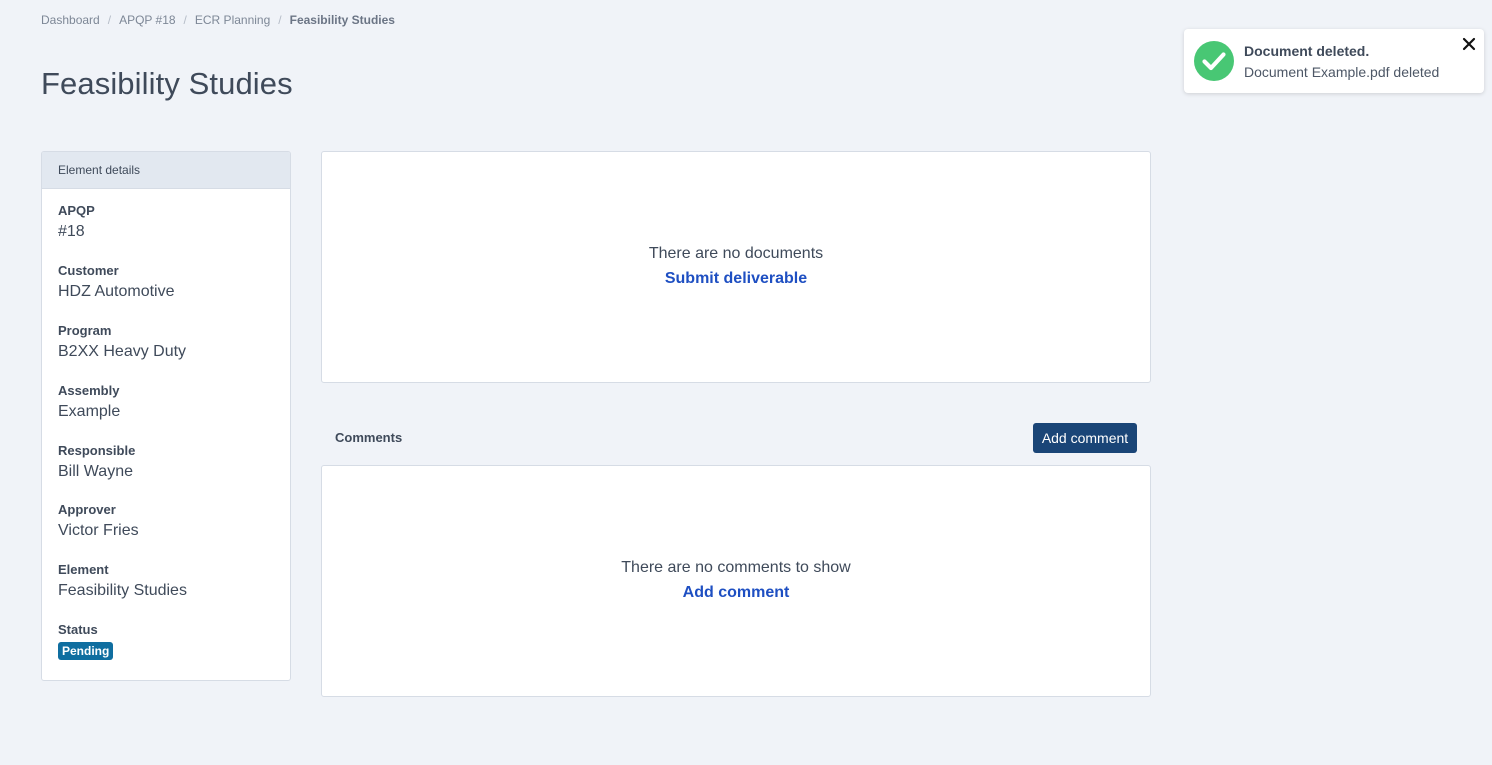 Image resolution: width=1492 pixels, height=765 pixels. What do you see at coordinates (736, 253) in the screenshot?
I see `documents-empty-text: There are no documents` at bounding box center [736, 253].